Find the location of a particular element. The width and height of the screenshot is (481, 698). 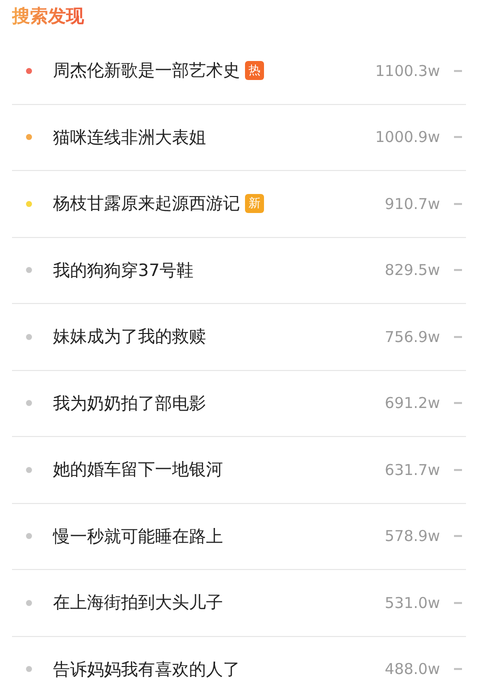

search-count: 1100.3w is located at coordinates (407, 71).